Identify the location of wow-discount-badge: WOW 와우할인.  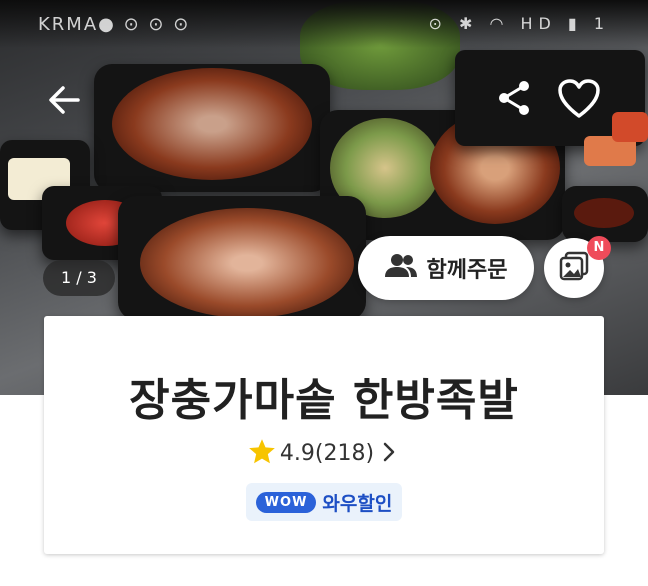
(324, 502).